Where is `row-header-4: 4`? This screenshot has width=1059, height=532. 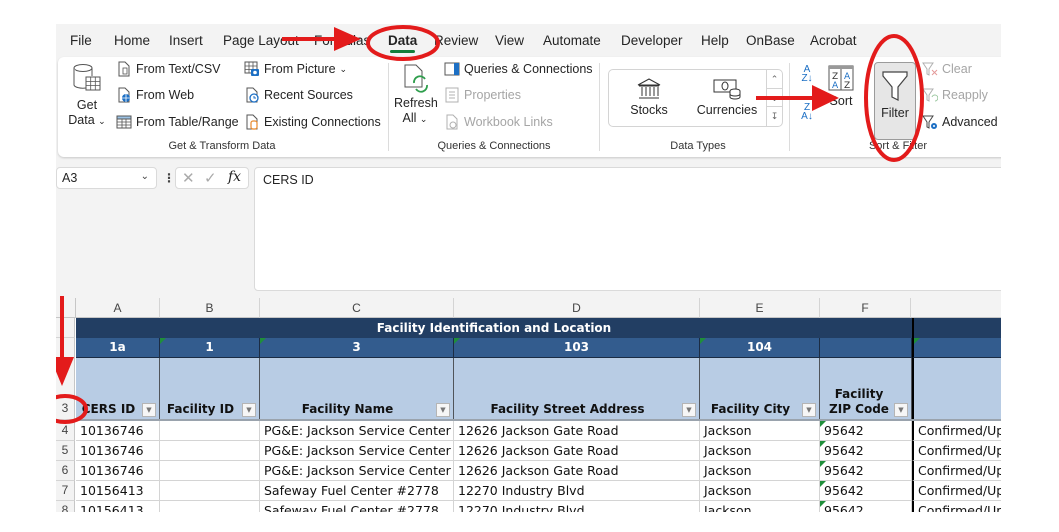 row-header-4: 4 is located at coordinates (65, 431).